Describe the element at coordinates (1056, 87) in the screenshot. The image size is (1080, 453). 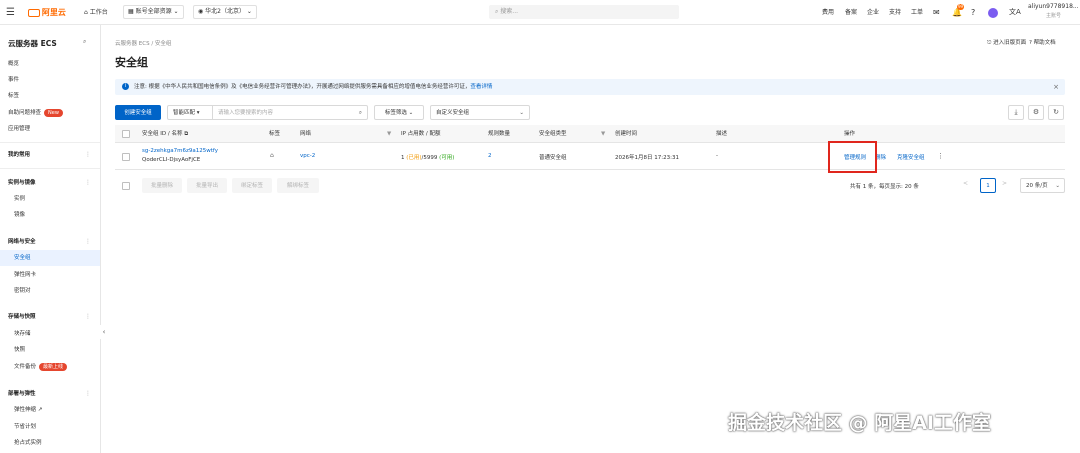
I see `close-icon: ×` at that location.